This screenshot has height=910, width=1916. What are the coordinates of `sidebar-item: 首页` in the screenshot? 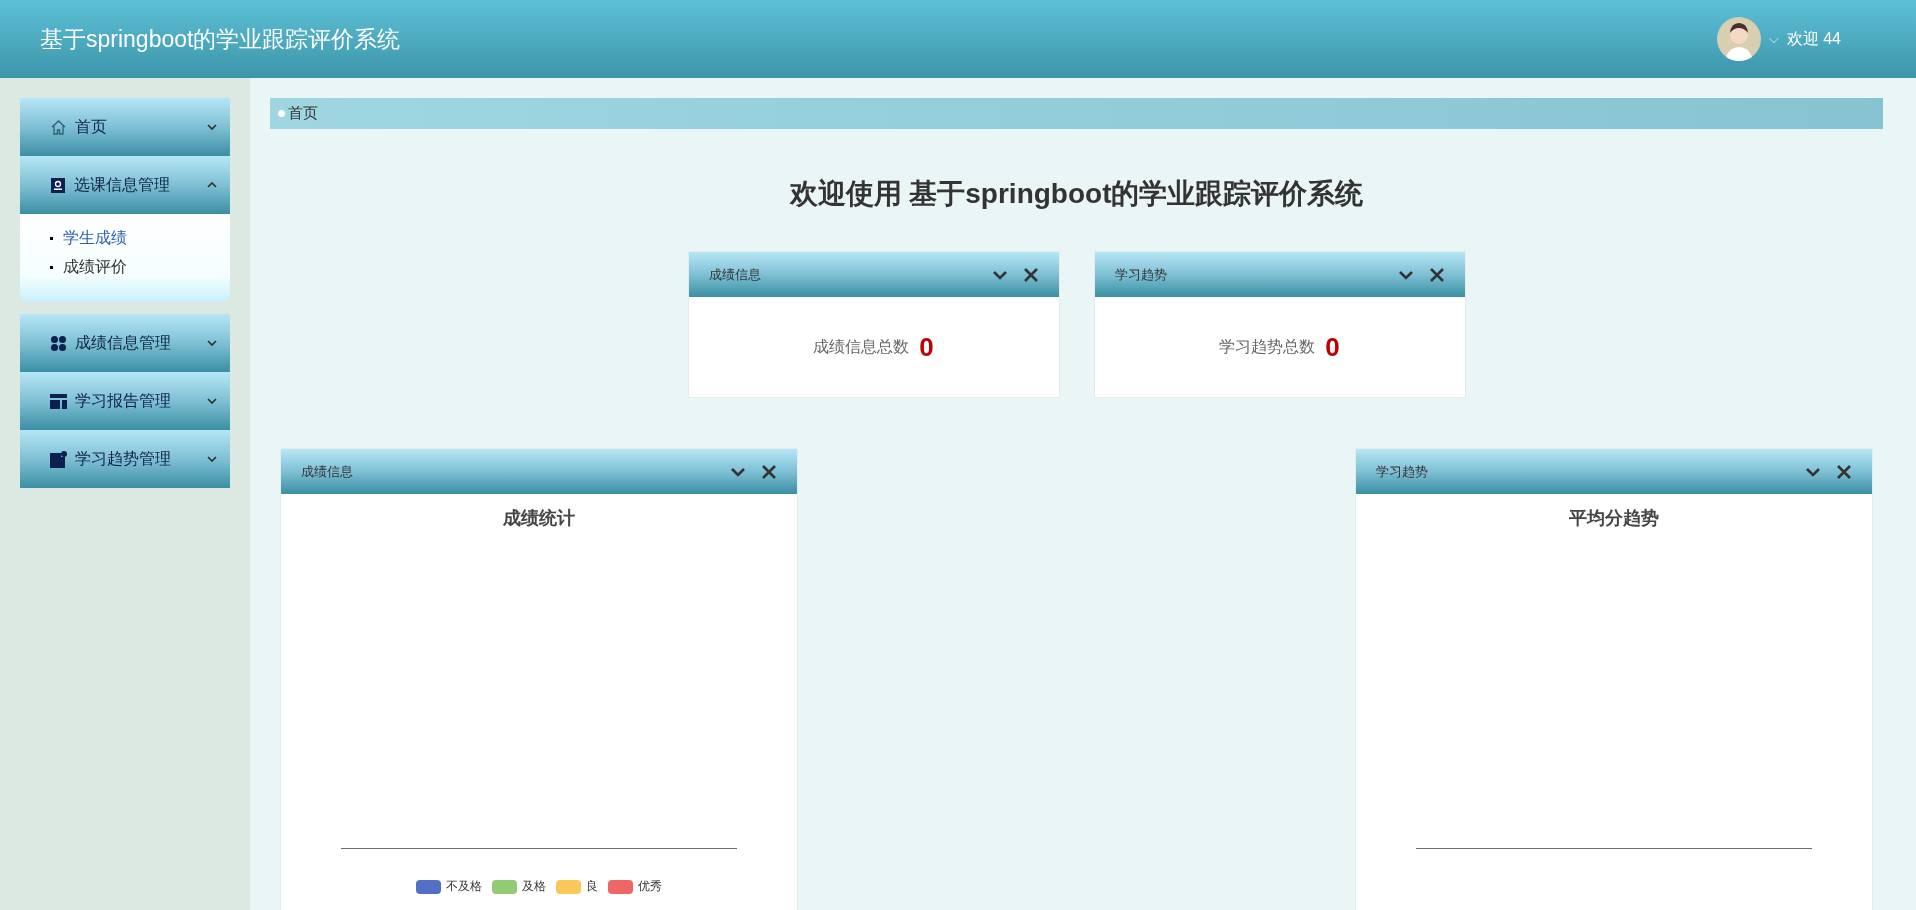 It's located at (125, 127).